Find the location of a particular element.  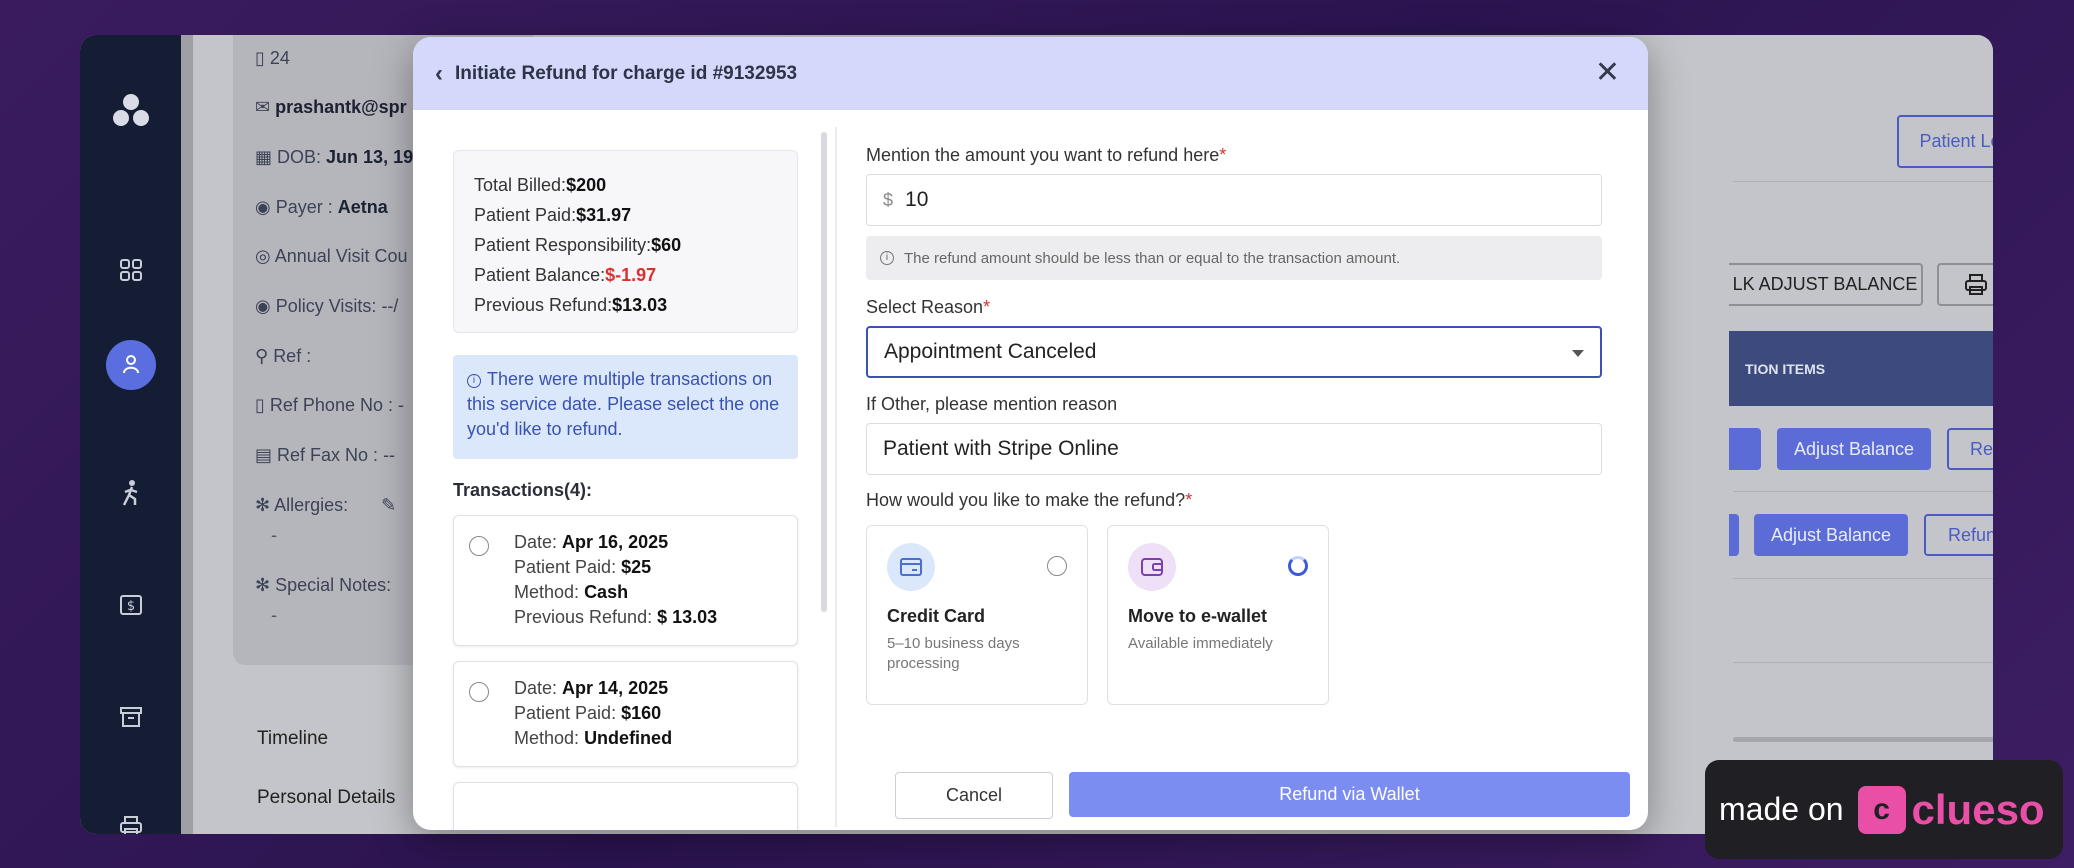

print-button is located at coordinates (1965, 284).